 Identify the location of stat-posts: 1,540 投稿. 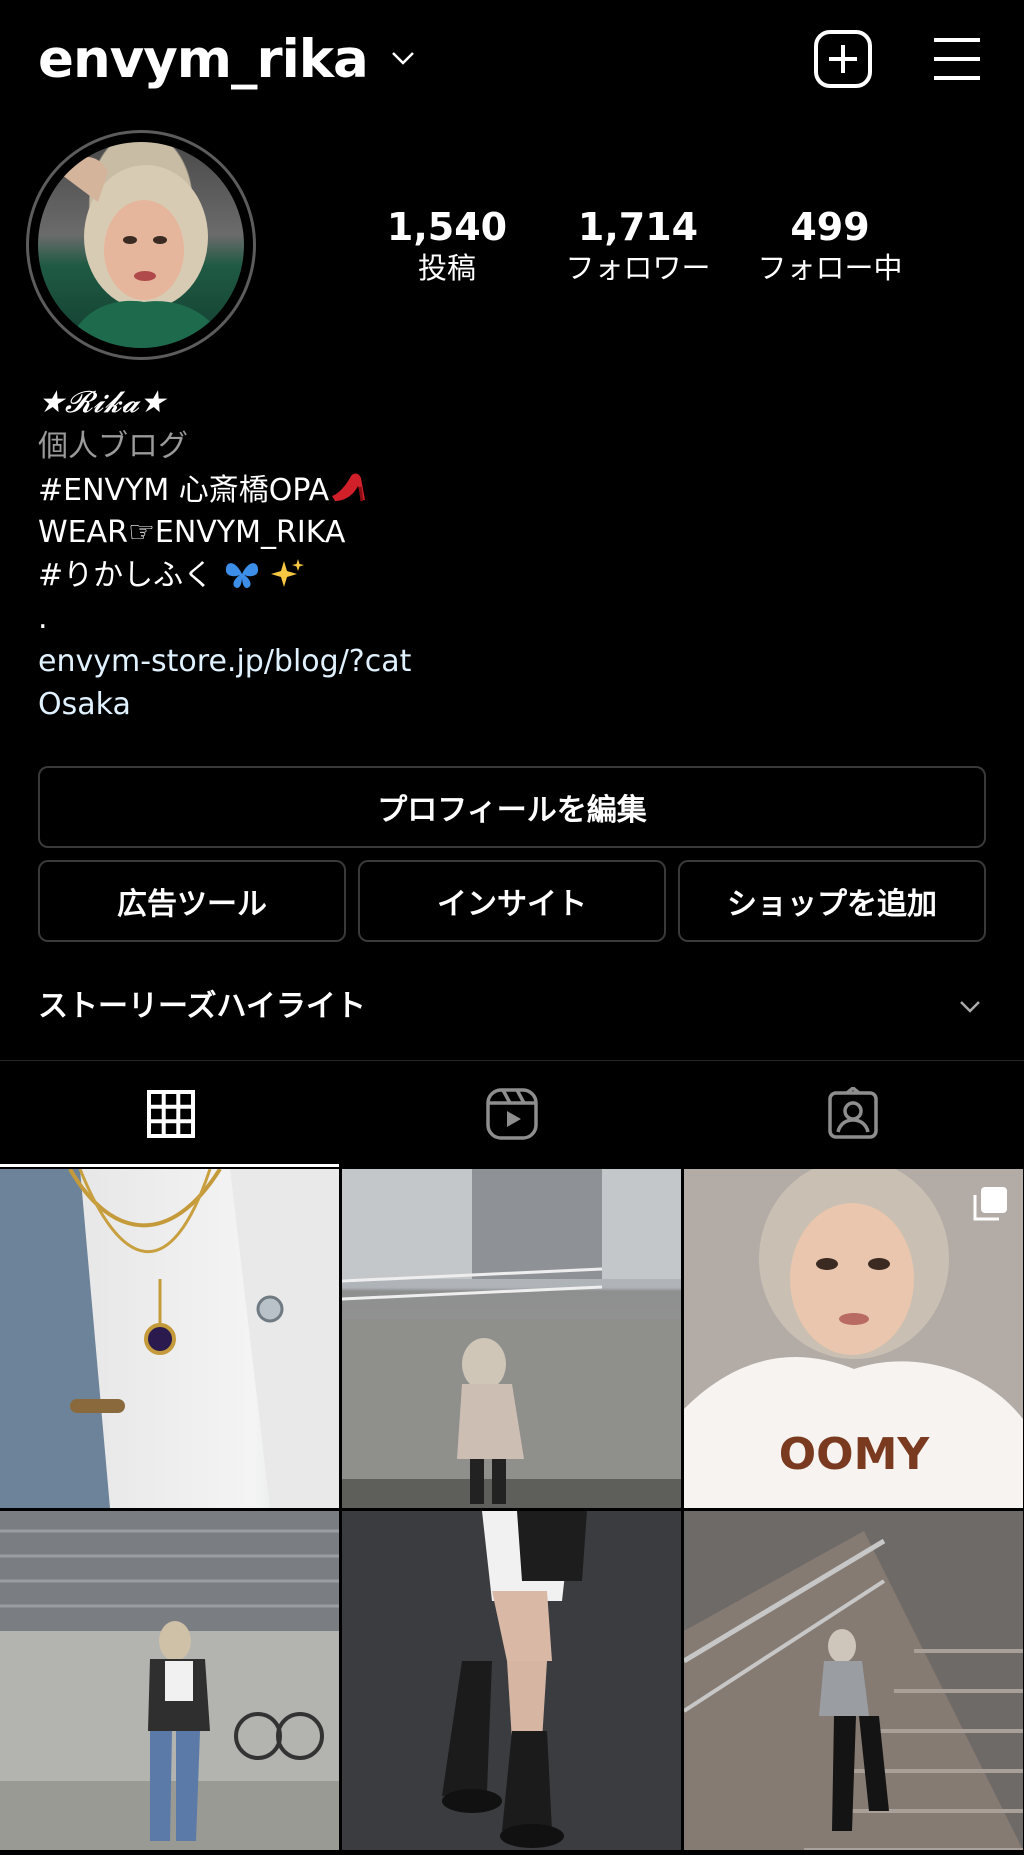
(447, 246).